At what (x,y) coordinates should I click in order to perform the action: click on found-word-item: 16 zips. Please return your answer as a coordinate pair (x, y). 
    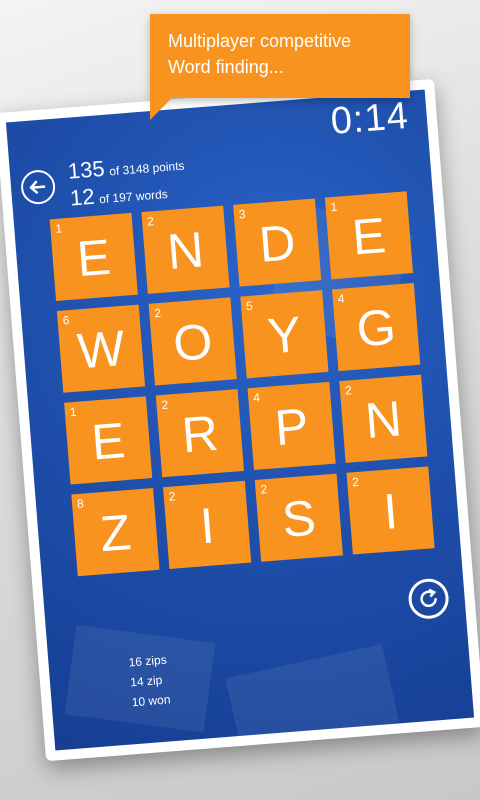
    Looking at the image, I should click on (148, 660).